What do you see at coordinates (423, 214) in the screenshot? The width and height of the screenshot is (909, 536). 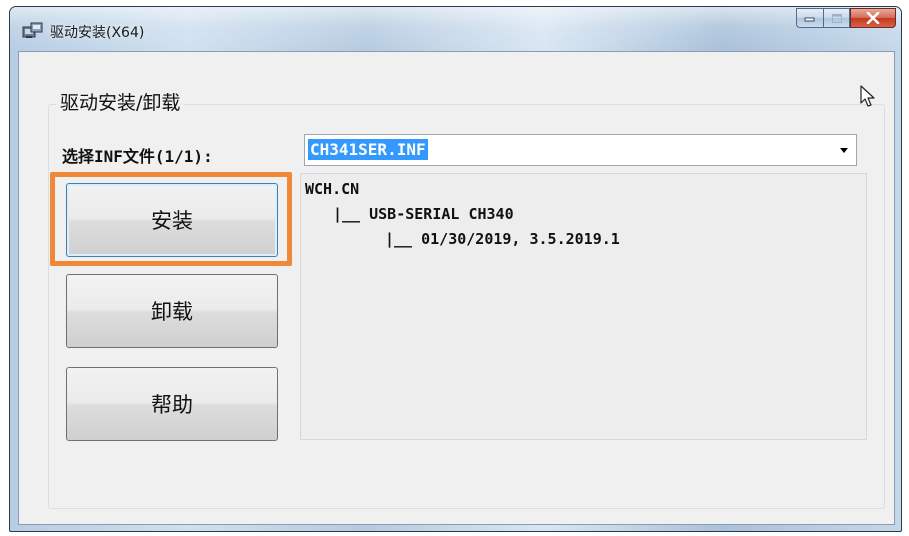 I see `info-line-device: |__ USB-SERIAL CH340` at bounding box center [423, 214].